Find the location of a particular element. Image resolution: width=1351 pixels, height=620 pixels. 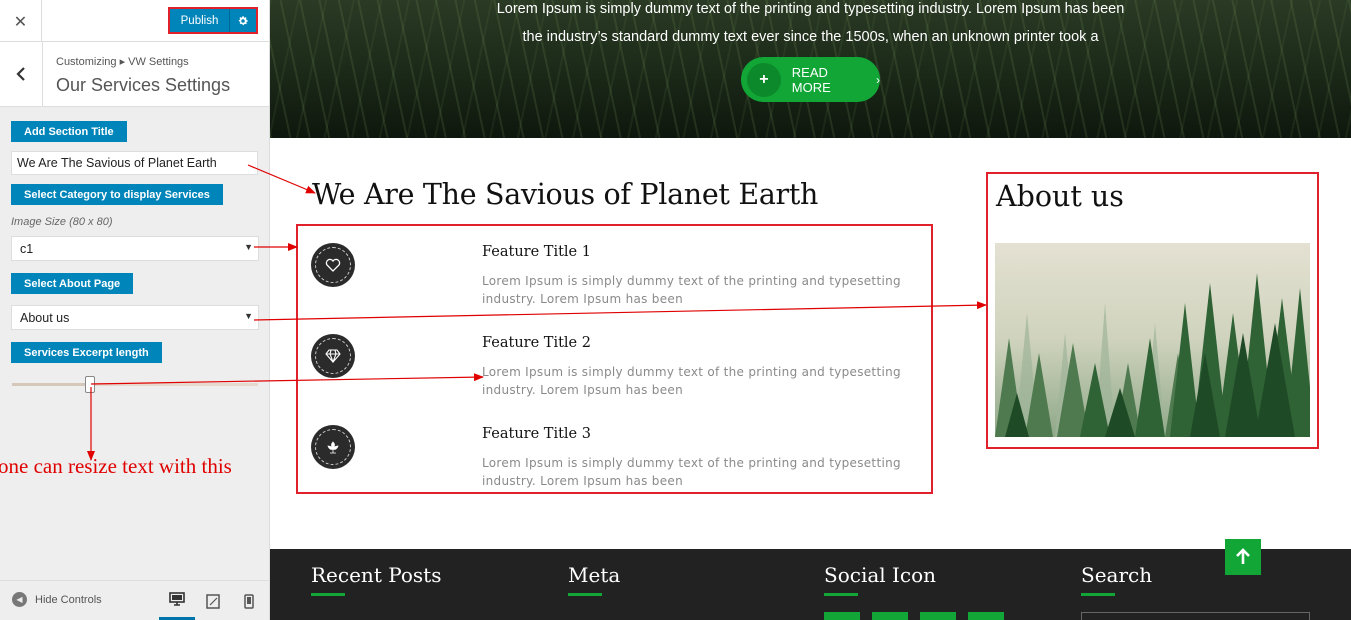

preview-tablet-button is located at coordinates (213, 600).